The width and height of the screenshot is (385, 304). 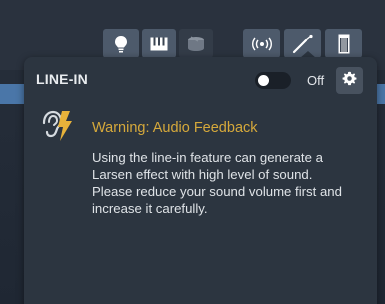 I want to click on gear-icon, so click(x=349, y=81).